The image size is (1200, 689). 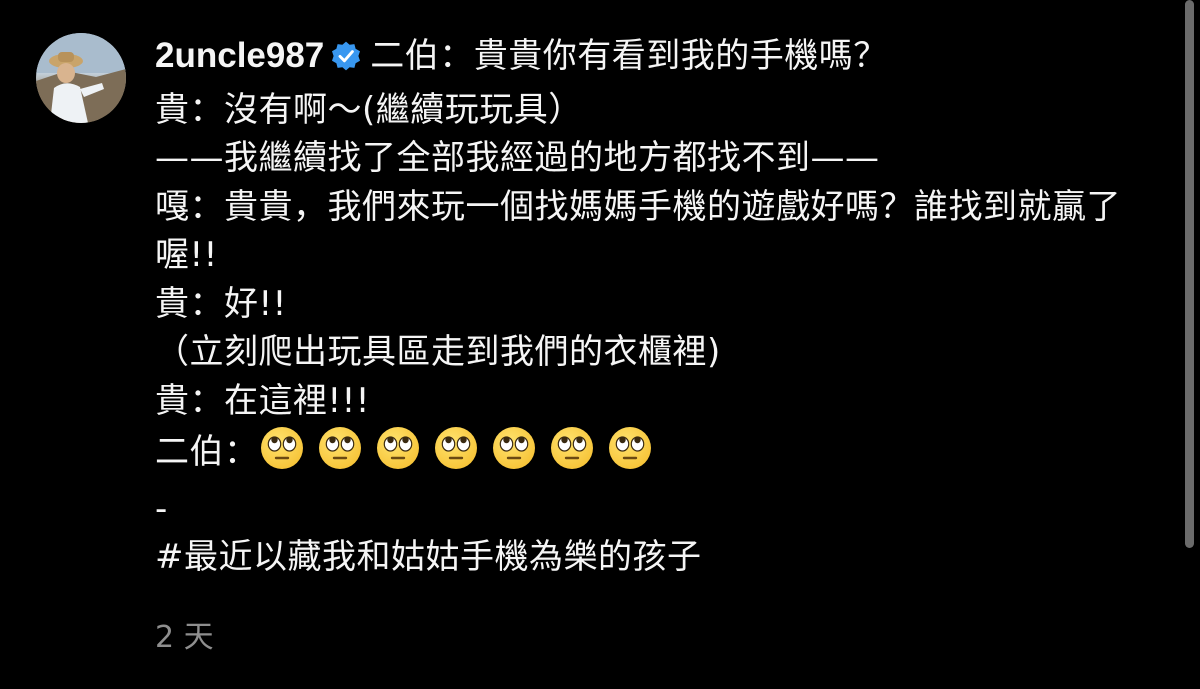 I want to click on caption-line-8: 二伯：, so click(x=655, y=455).